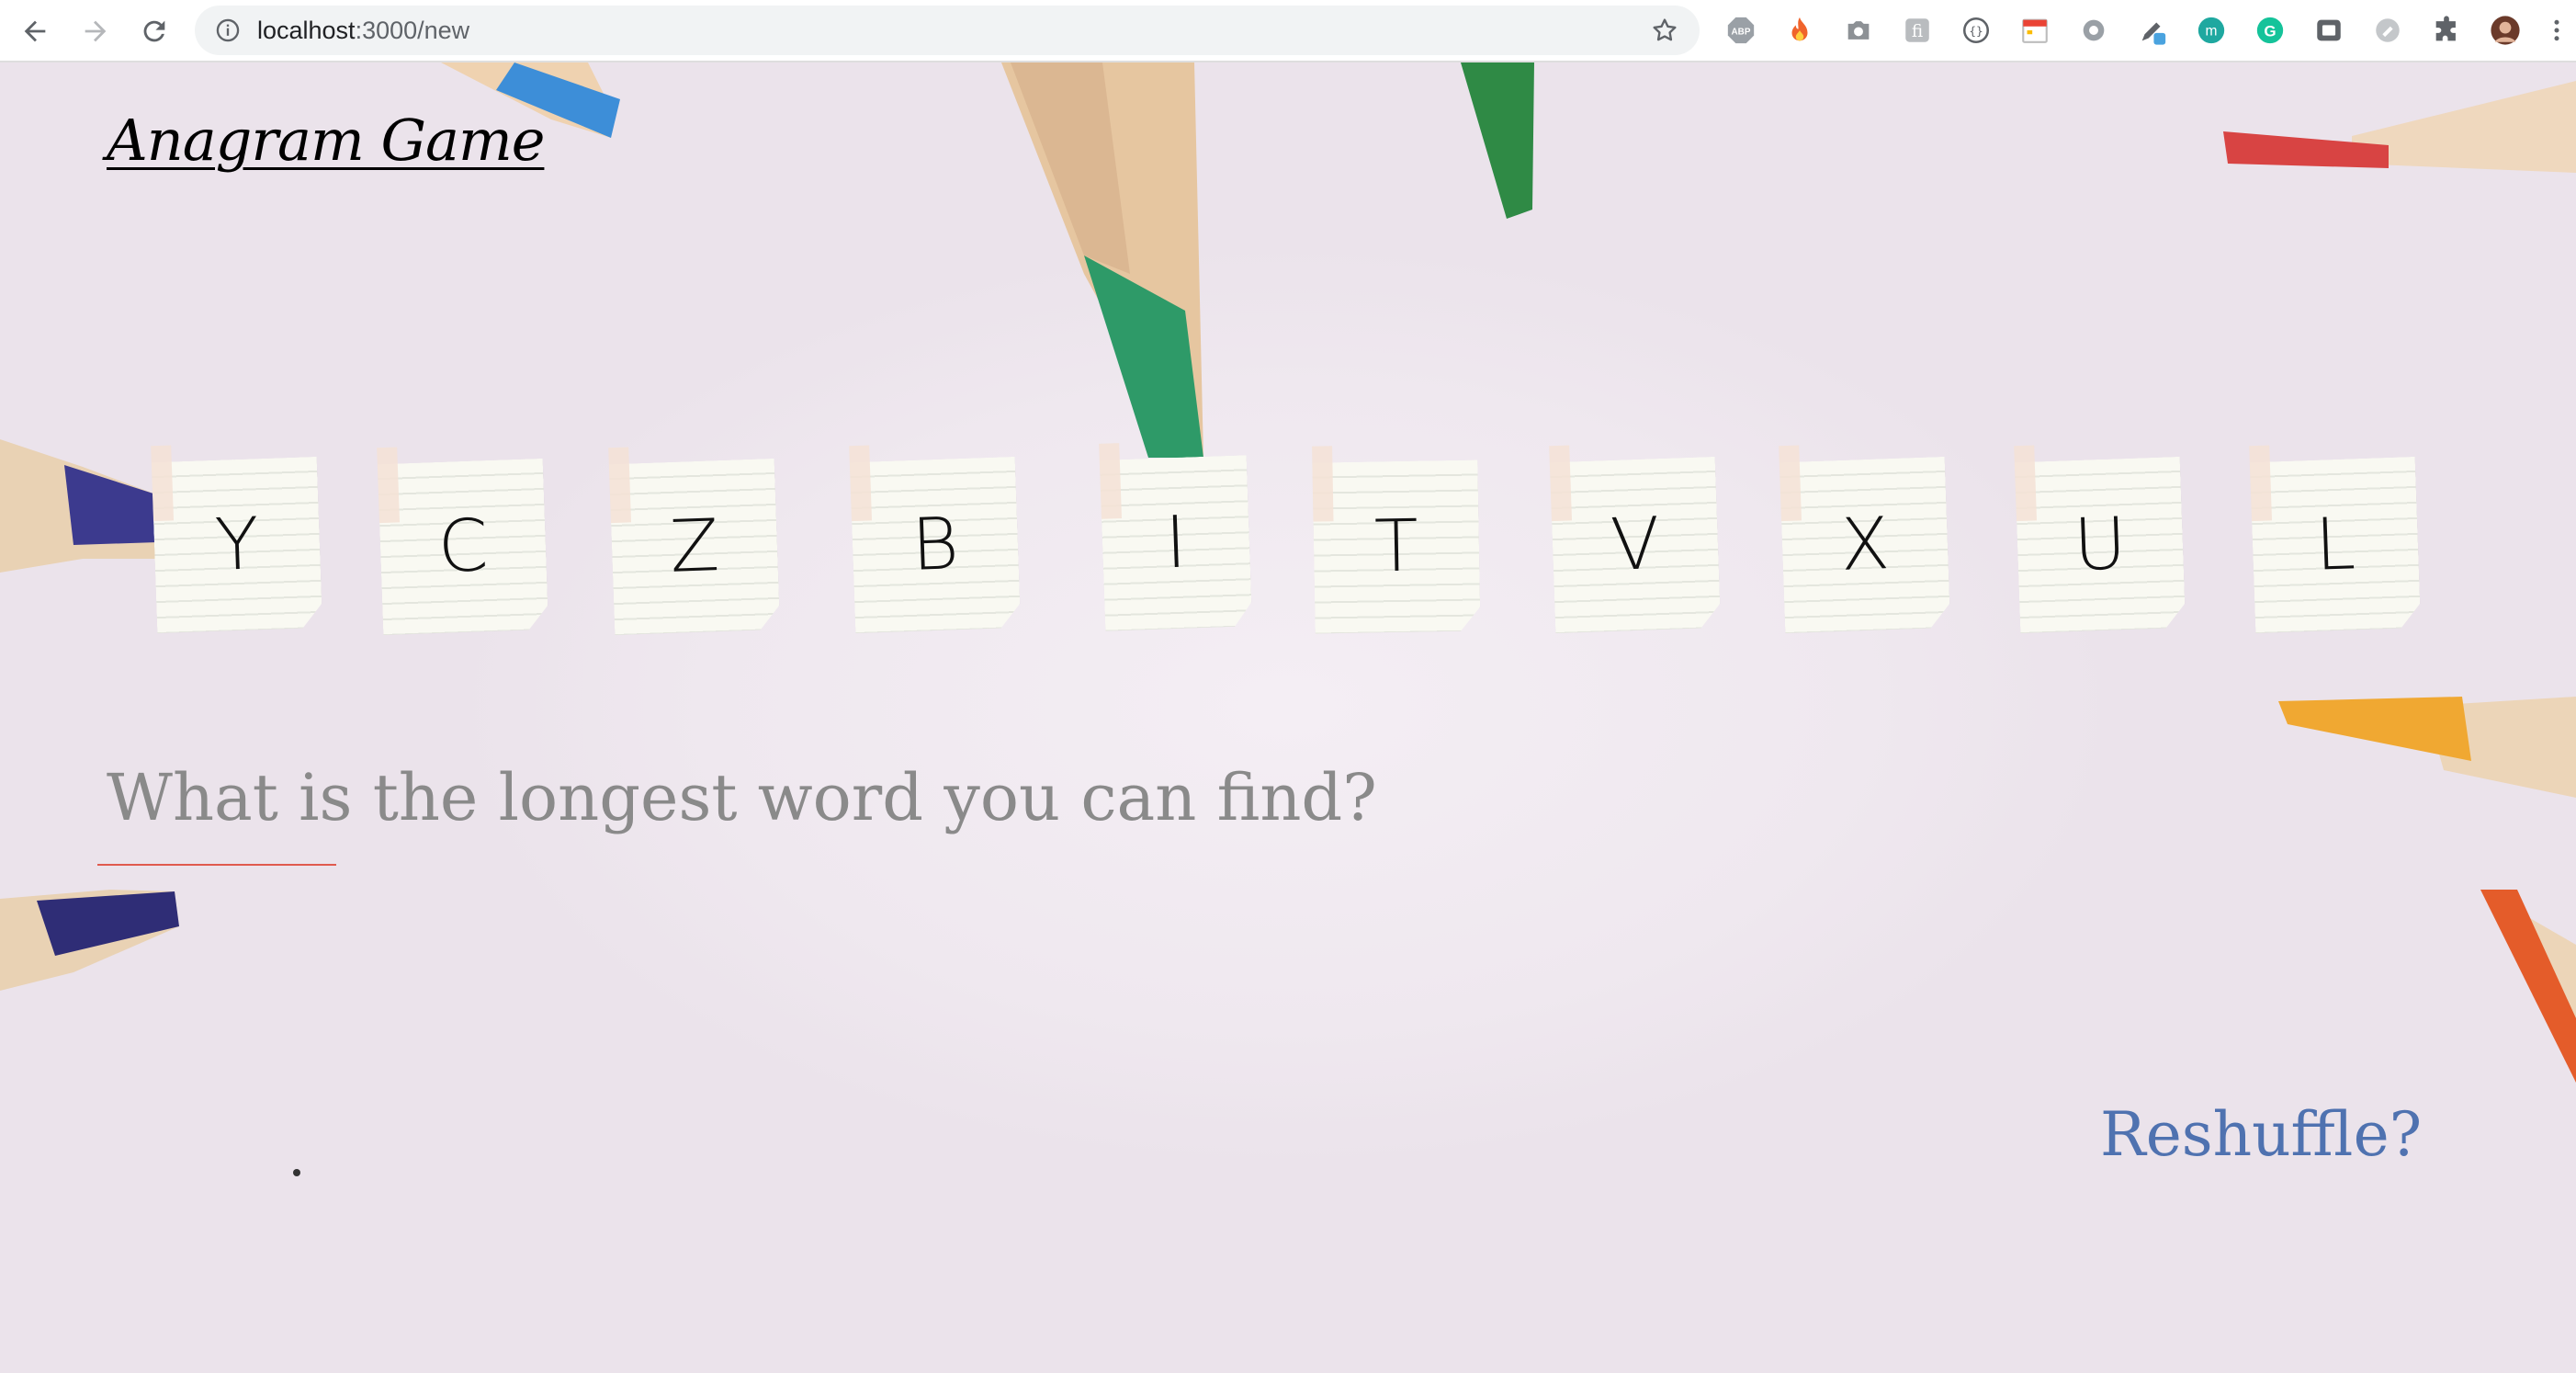  Describe the element at coordinates (1176, 543) in the screenshot. I see `tile-letter: I` at that location.